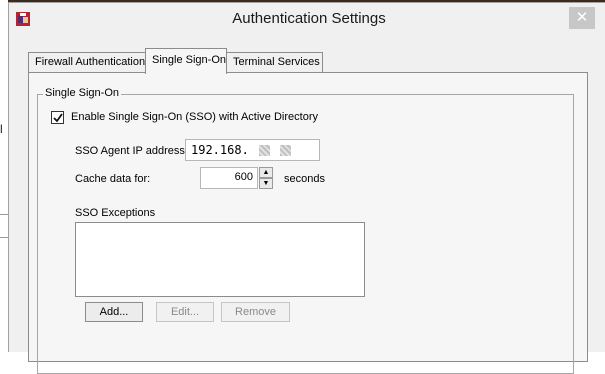 The width and height of the screenshot is (605, 374). What do you see at coordinates (304, 179) in the screenshot?
I see `cache-unit-label: seconds` at bounding box center [304, 179].